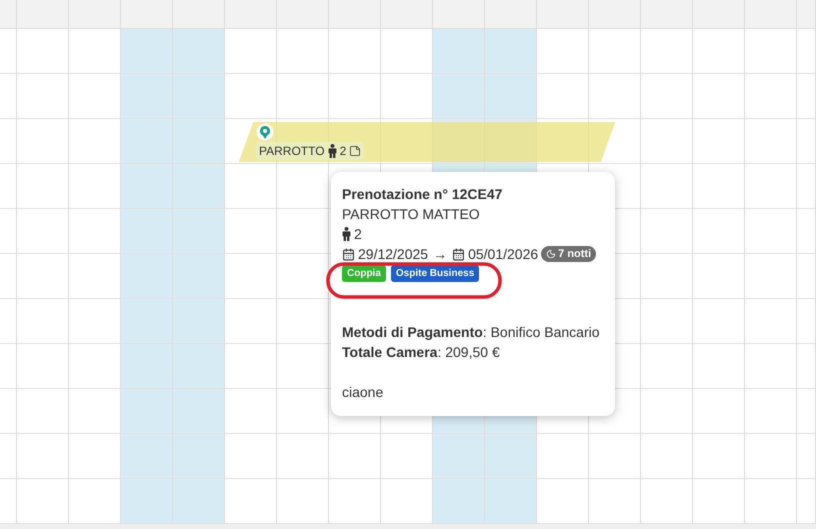  Describe the element at coordinates (393, 254) in the screenshot. I see `check-in-date: 29/12/2025` at that location.